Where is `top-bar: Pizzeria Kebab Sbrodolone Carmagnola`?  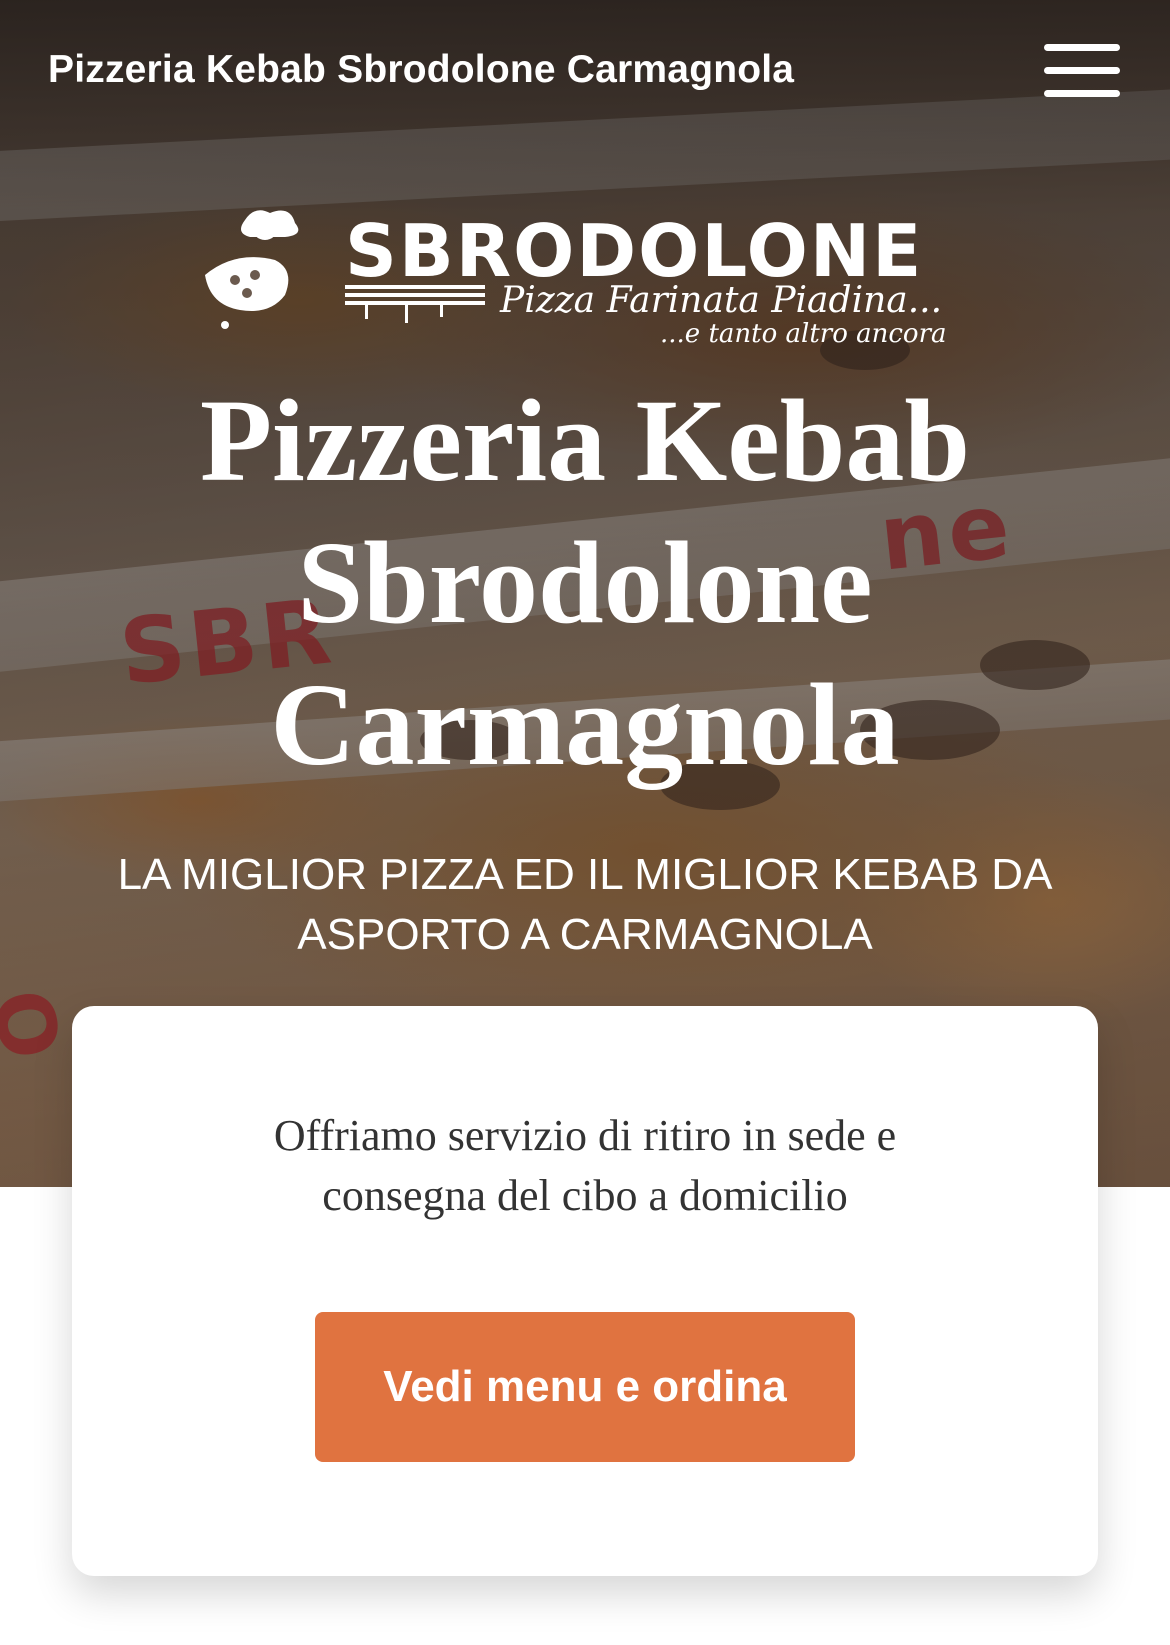
top-bar: Pizzeria Kebab Sbrodolone Carmagnola is located at coordinates (585, 75).